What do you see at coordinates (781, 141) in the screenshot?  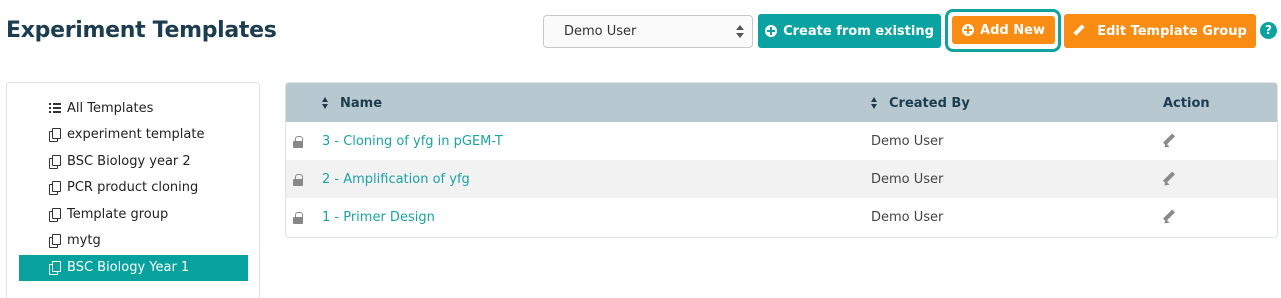 I see `table-row: 3 - Cloning of yfg in pGEM-T Demo User` at bounding box center [781, 141].